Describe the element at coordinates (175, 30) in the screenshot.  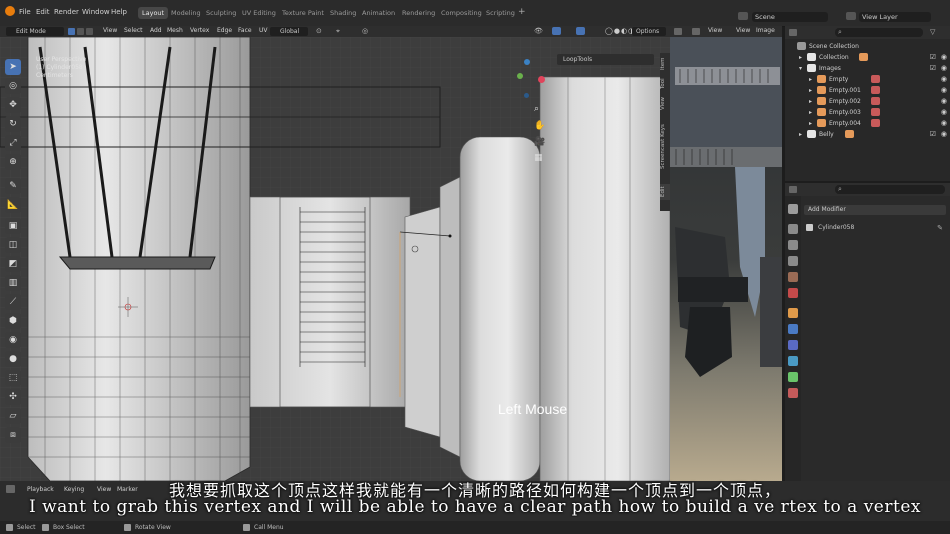
I see `vp-menu-mesh: Mesh` at that location.